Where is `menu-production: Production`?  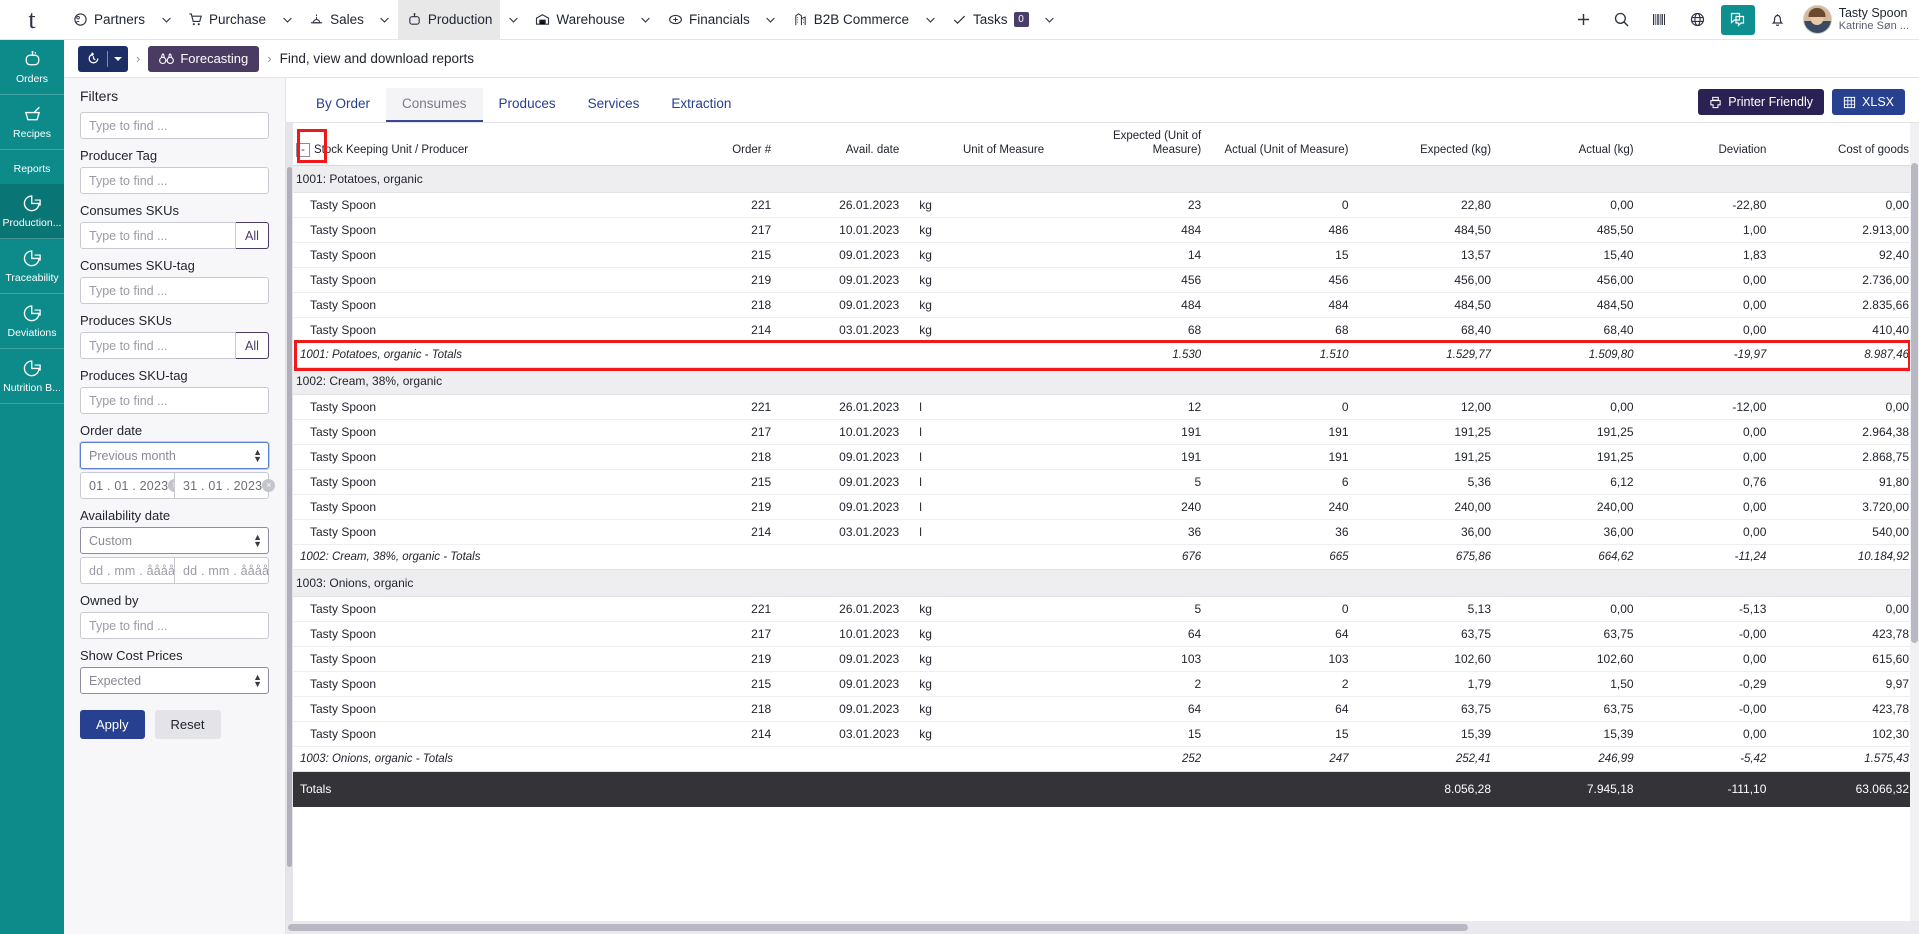
menu-production: Production is located at coordinates (449, 20).